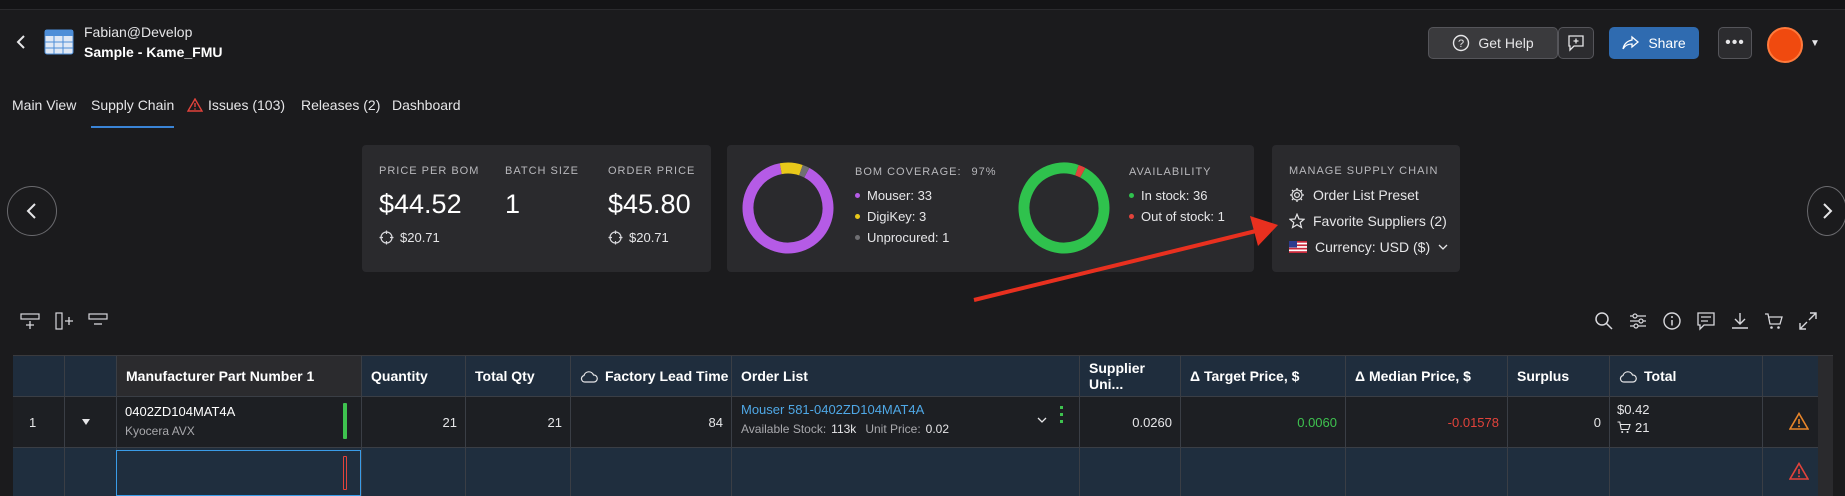 This screenshot has width=1845, height=496. I want to click on header-total-qty: Total Qty, so click(517, 376).